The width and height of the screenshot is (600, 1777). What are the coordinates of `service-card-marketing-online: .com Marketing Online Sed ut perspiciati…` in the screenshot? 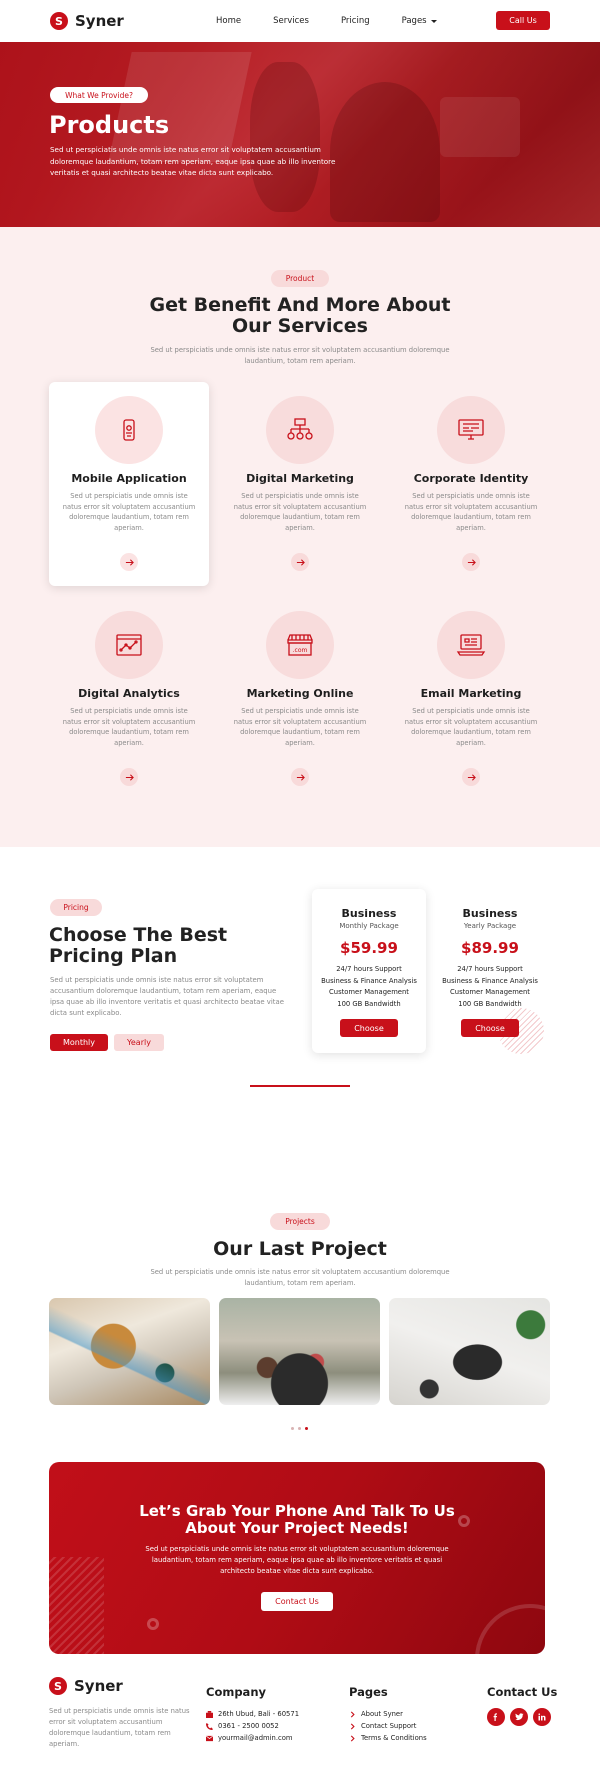 It's located at (300, 699).